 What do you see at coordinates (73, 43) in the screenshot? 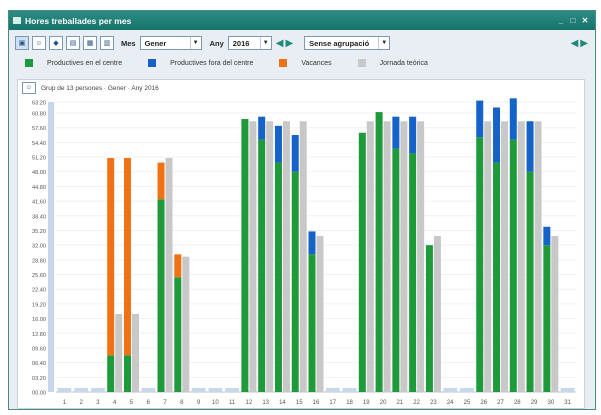
I see `calendar-icon: ▤` at bounding box center [73, 43].